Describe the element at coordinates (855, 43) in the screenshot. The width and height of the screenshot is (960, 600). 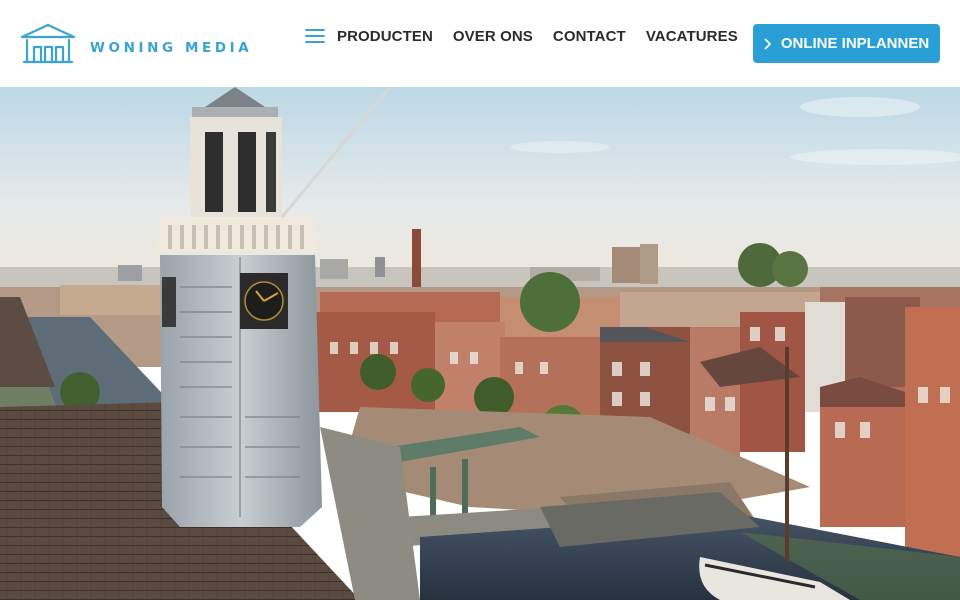
I see `cta-label: ONLINE INPLANNEN` at that location.